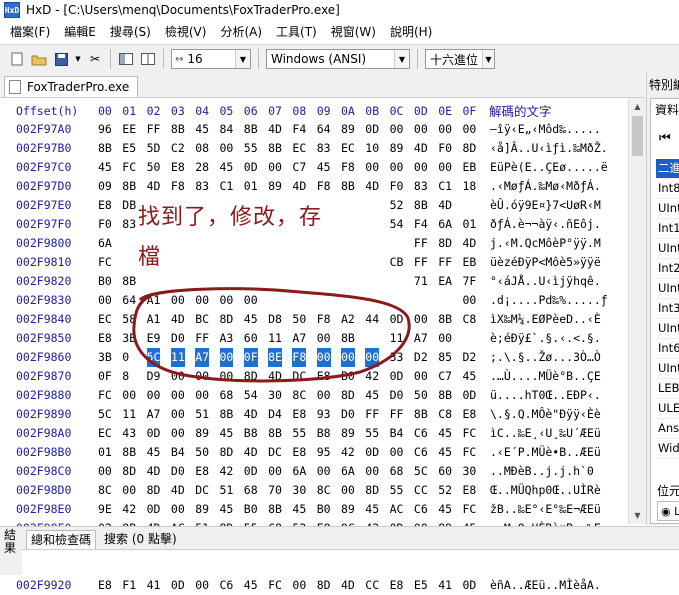  I want to click on hex-byte: 18, so click(470, 186).